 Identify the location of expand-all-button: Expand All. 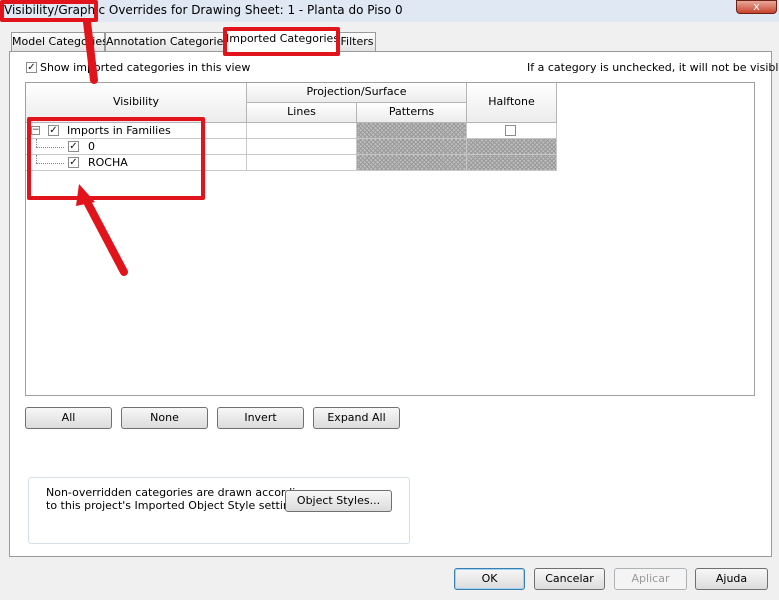
(356, 418).